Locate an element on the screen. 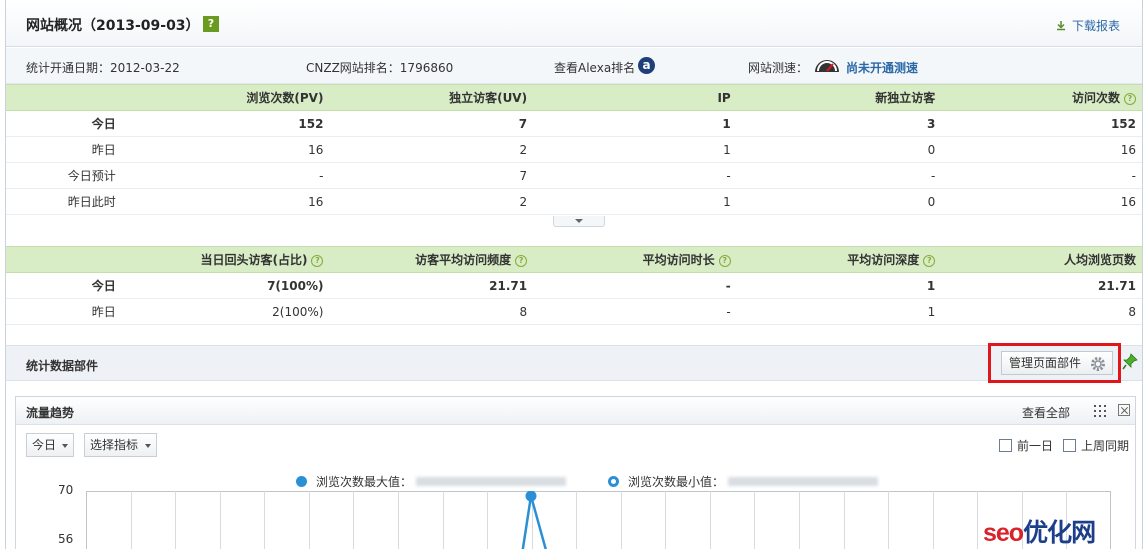  table-row: 今日预计 - 7 - - - is located at coordinates (574, 175).